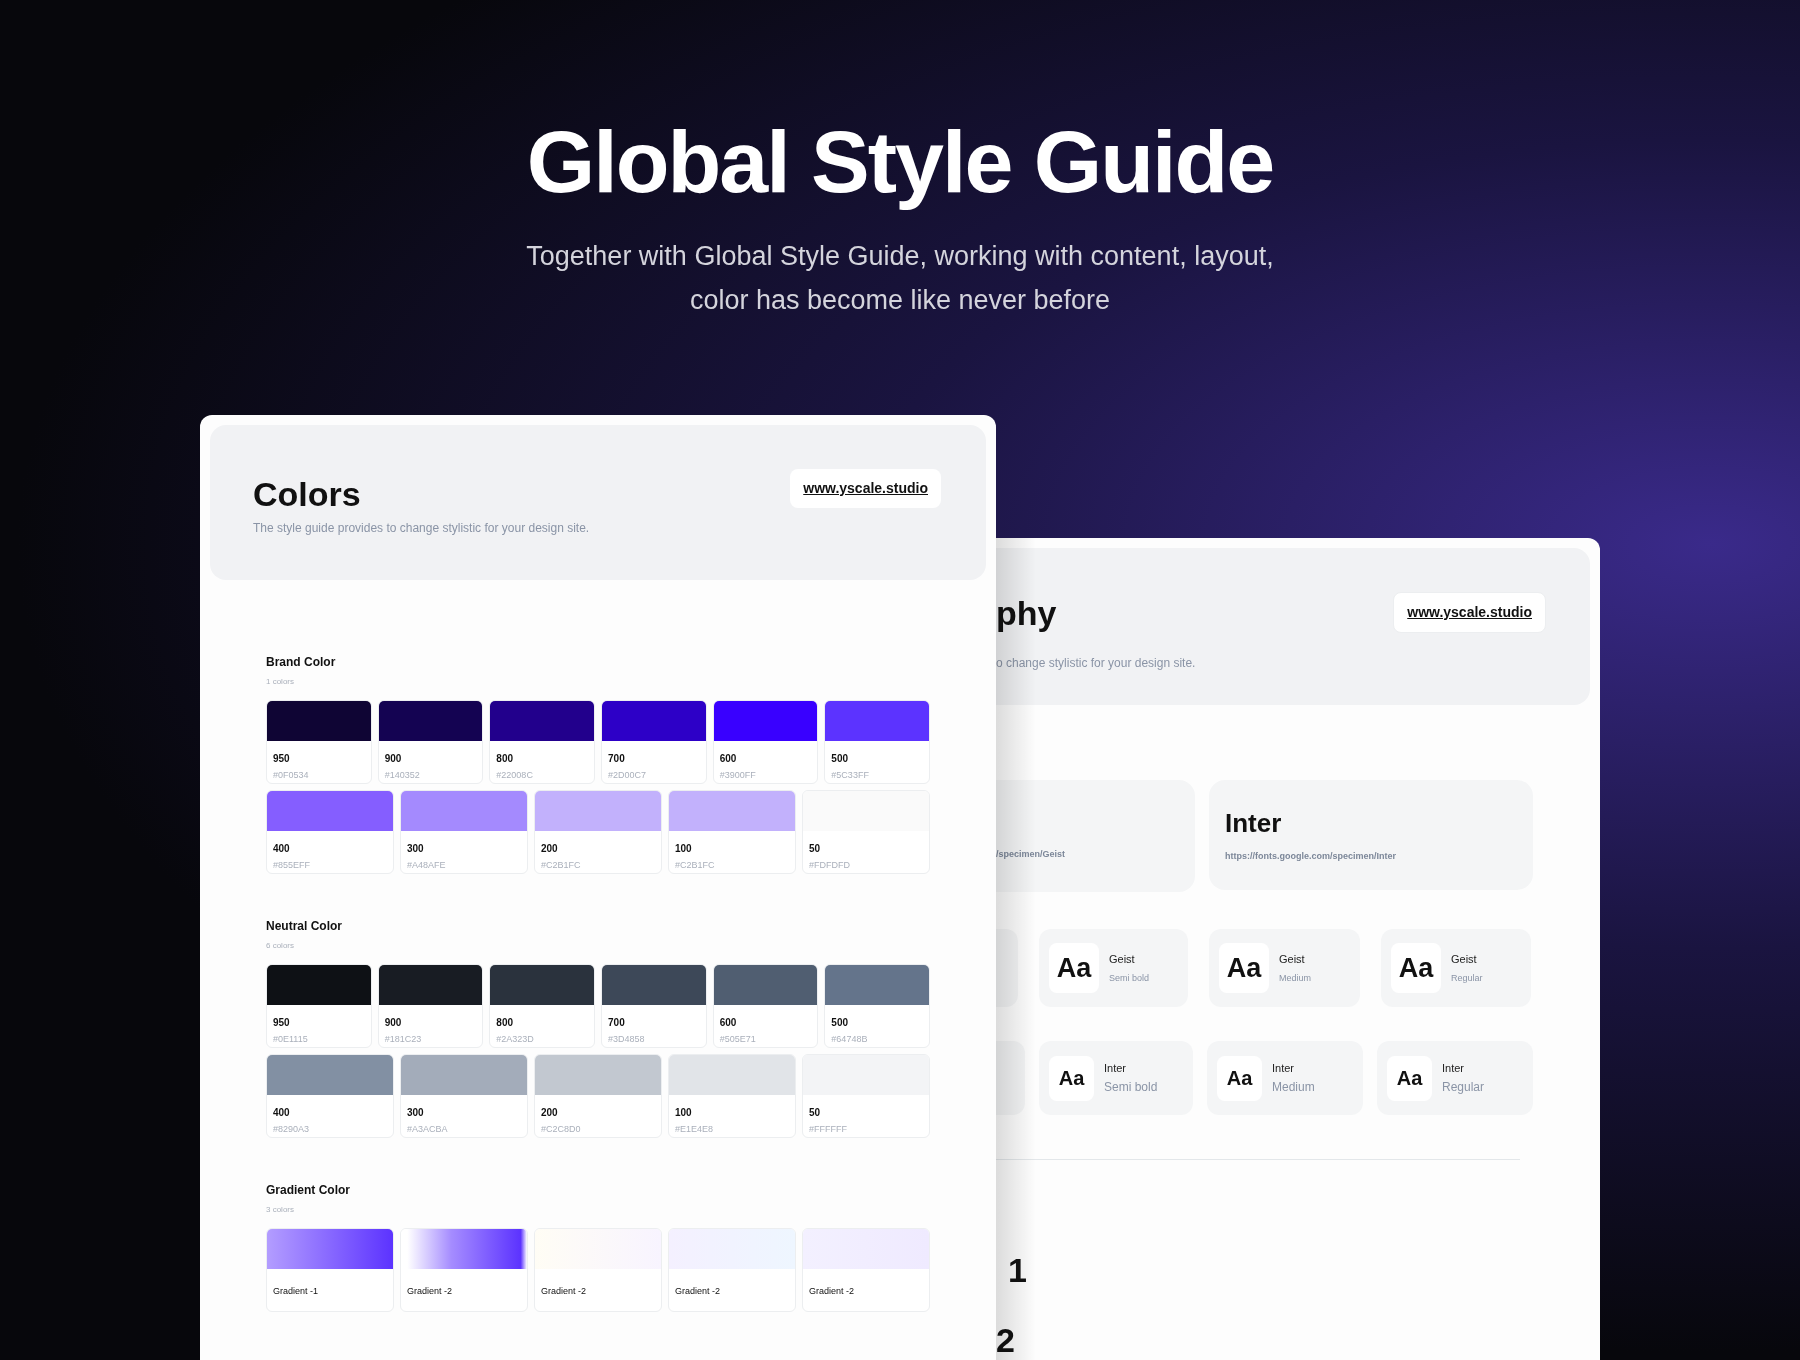 This screenshot has height=1360, width=1800. Describe the element at coordinates (850, 775) in the screenshot. I see `hex-code: #5C33FF` at that location.